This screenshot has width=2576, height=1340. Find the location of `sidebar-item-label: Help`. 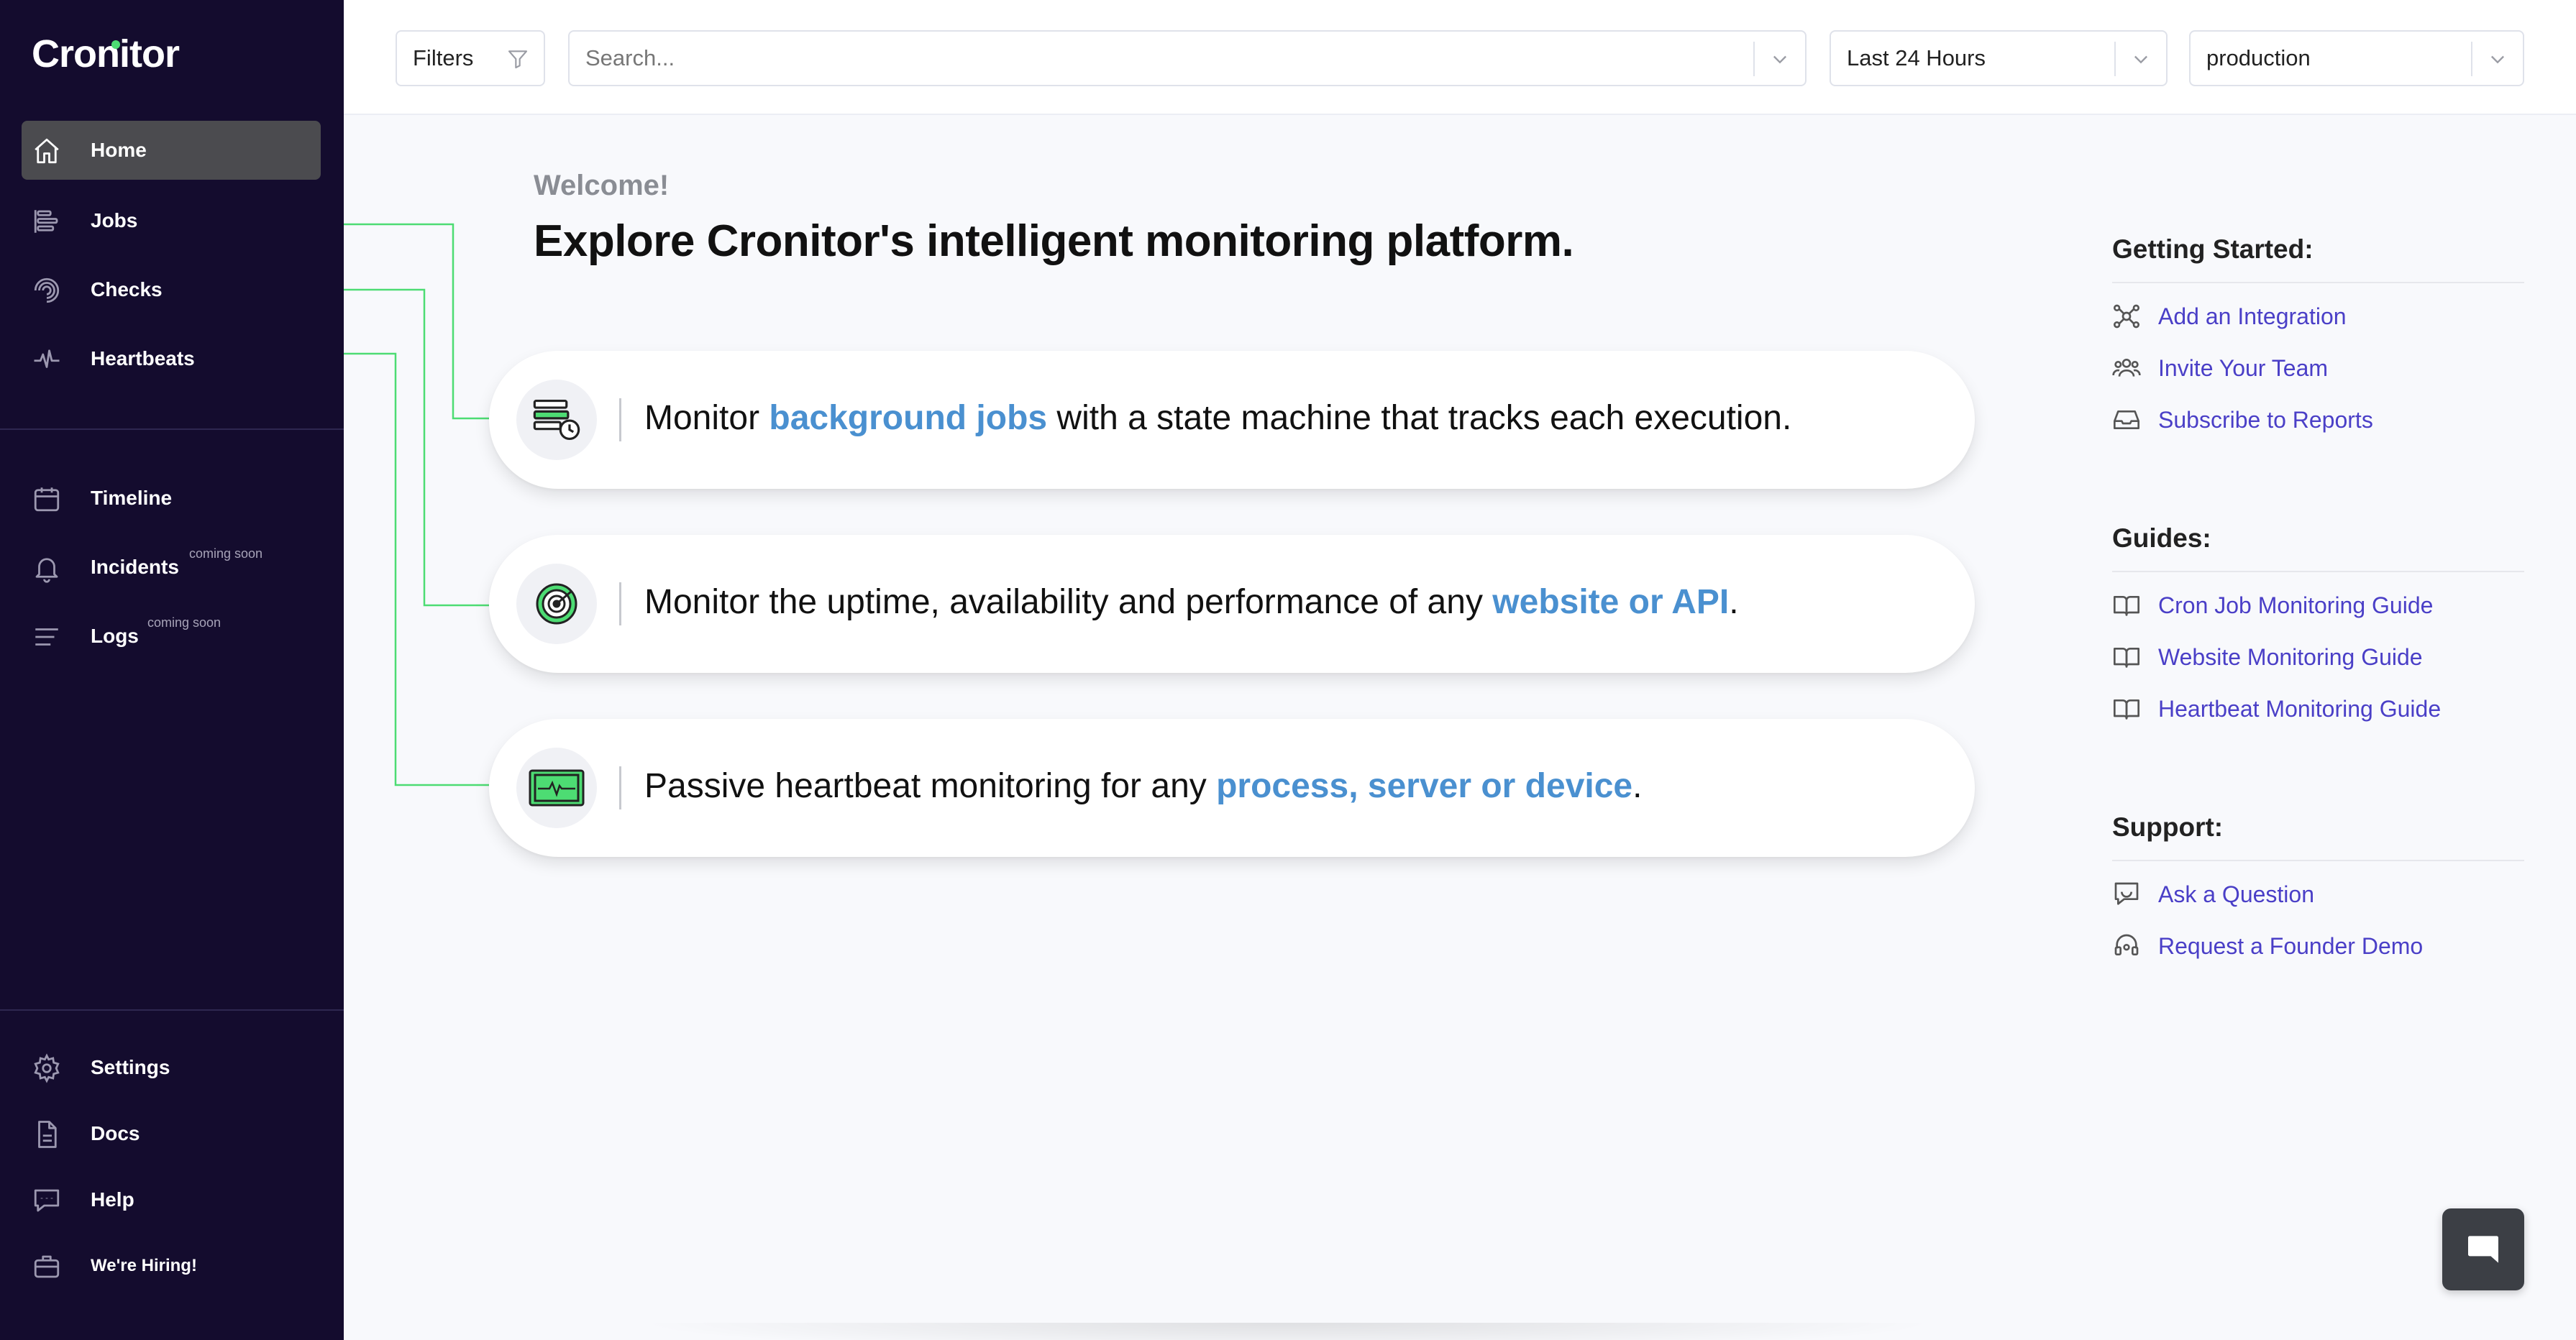

sidebar-item-label: Help is located at coordinates (112, 1199).